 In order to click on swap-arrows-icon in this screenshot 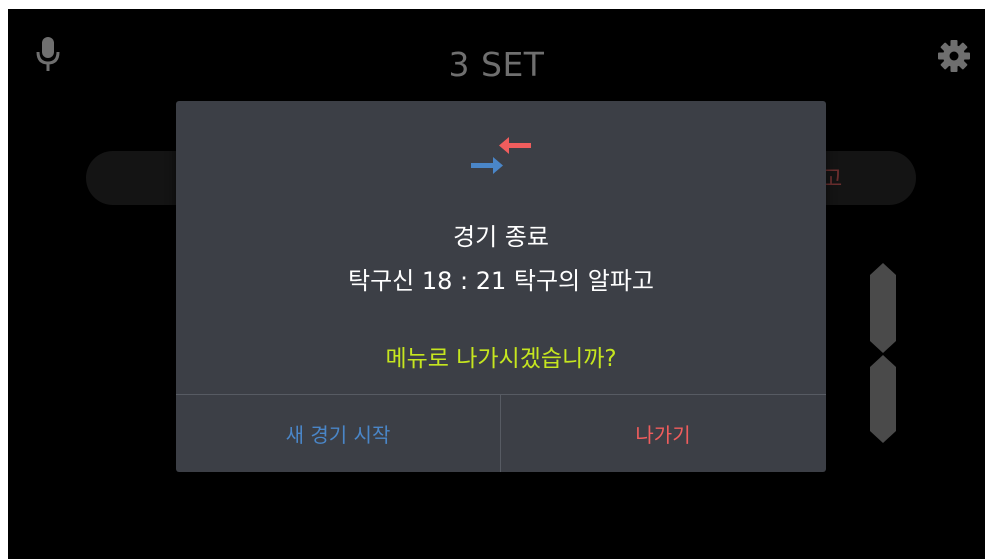, I will do `click(501, 155)`.